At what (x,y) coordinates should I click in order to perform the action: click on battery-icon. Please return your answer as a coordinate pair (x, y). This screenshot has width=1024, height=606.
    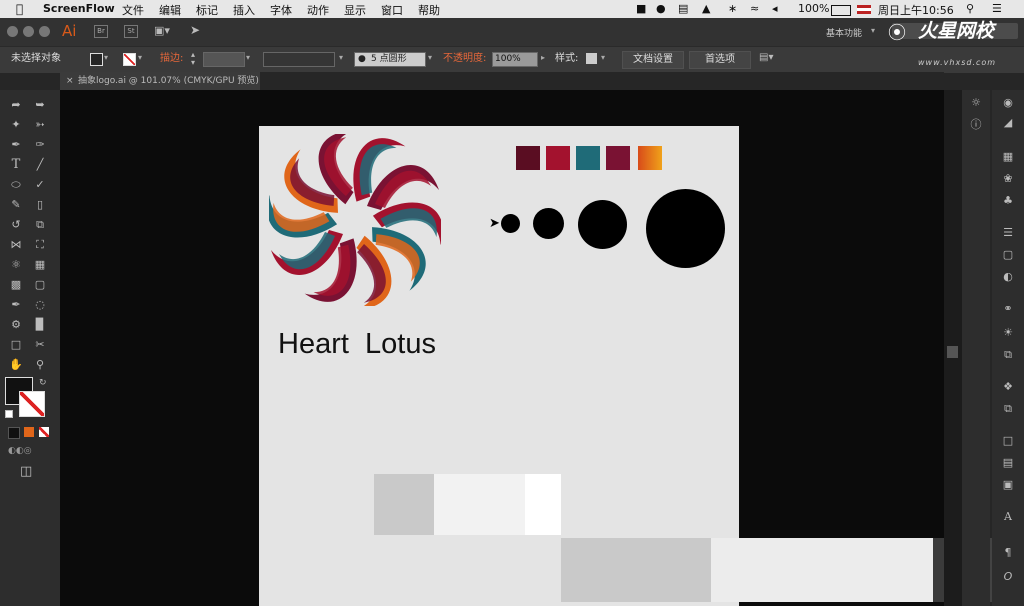
    Looking at the image, I should click on (841, 10).